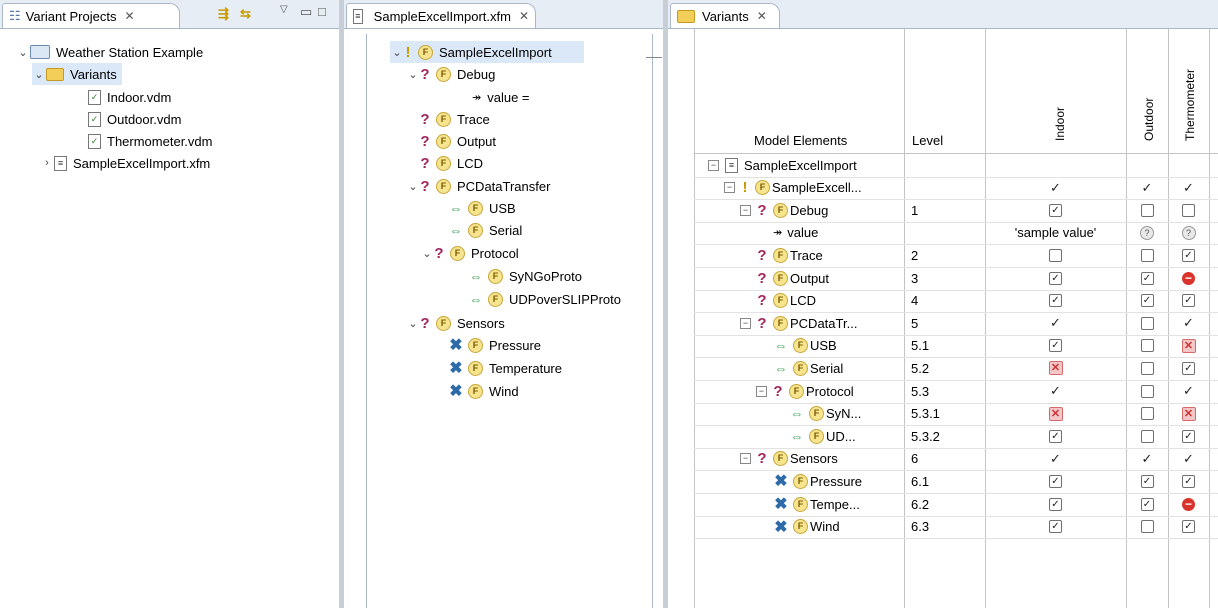  Describe the element at coordinates (450, 74) in the screenshot. I see `feature-debug: ⌄ ? F Debug` at that location.